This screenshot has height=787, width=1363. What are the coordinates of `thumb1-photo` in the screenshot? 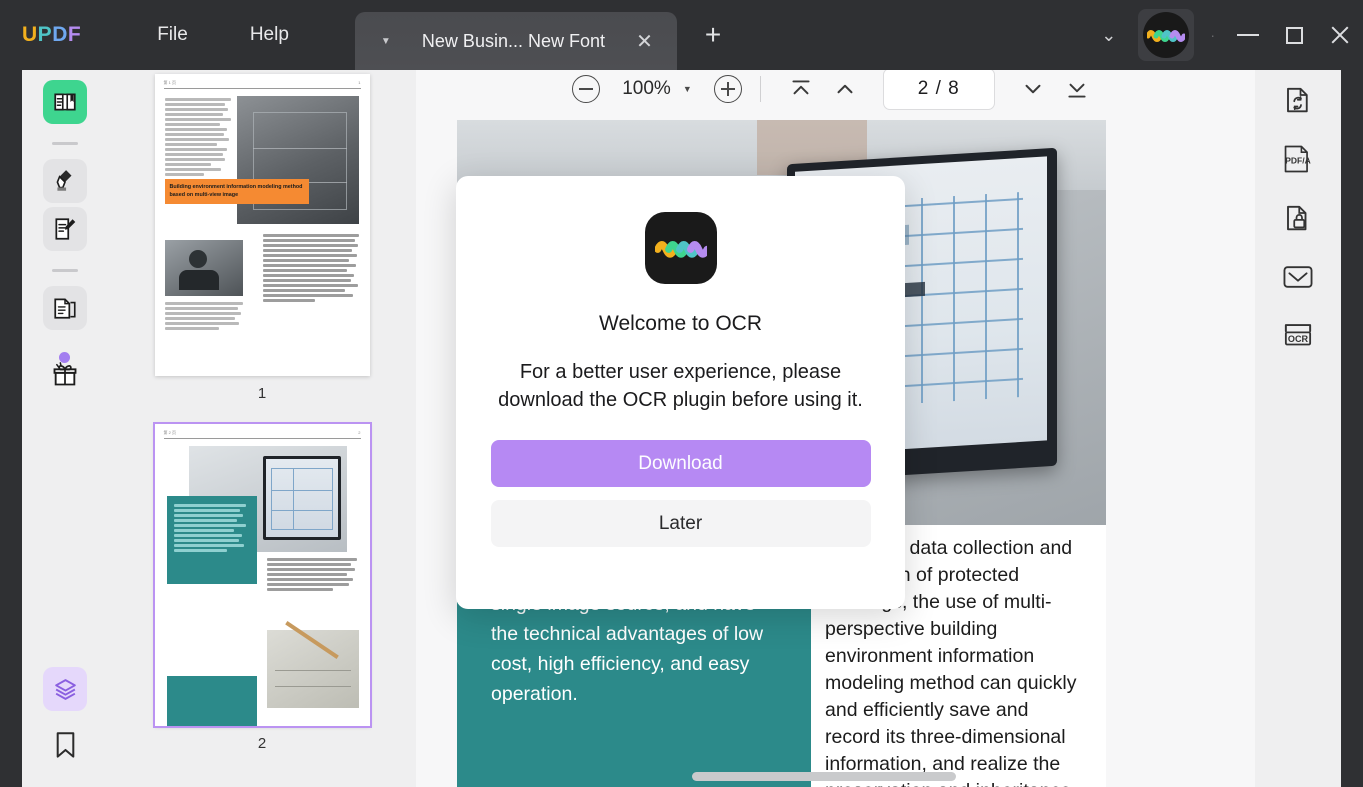 It's located at (297, 160).